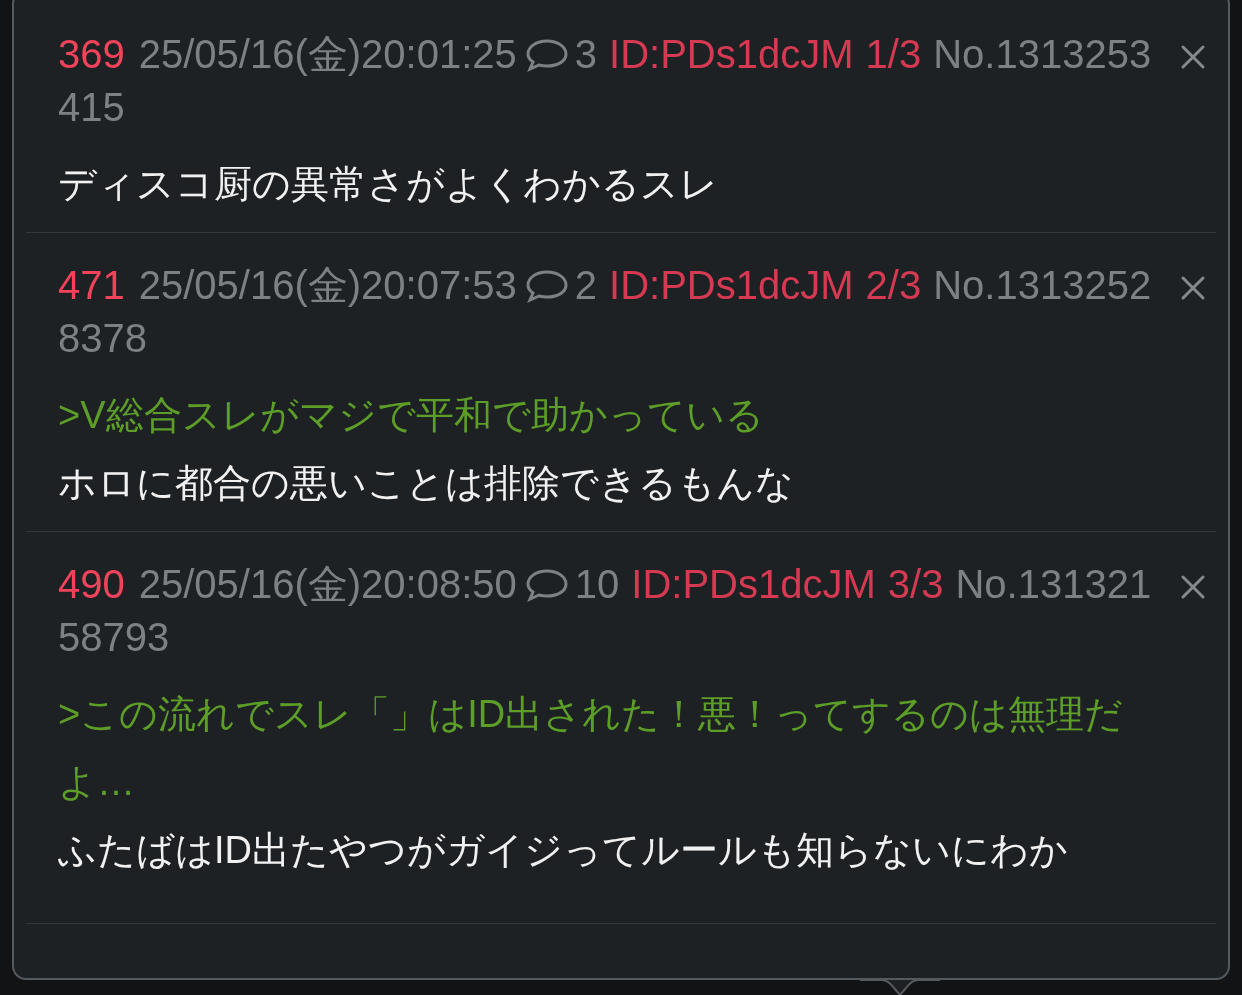 The width and height of the screenshot is (1242, 995). Describe the element at coordinates (586, 54) in the screenshot. I see `reply-count: 3` at that location.